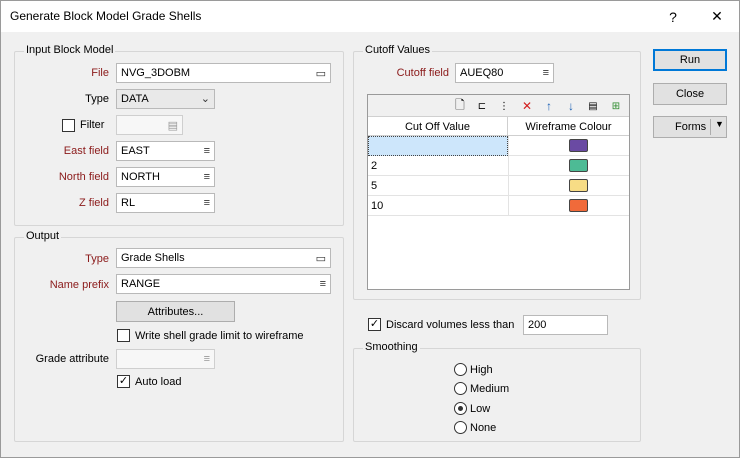 This screenshot has width=740, height=458. Describe the element at coordinates (438, 166) in the screenshot. I see `cutoff-cell: 2` at that location.